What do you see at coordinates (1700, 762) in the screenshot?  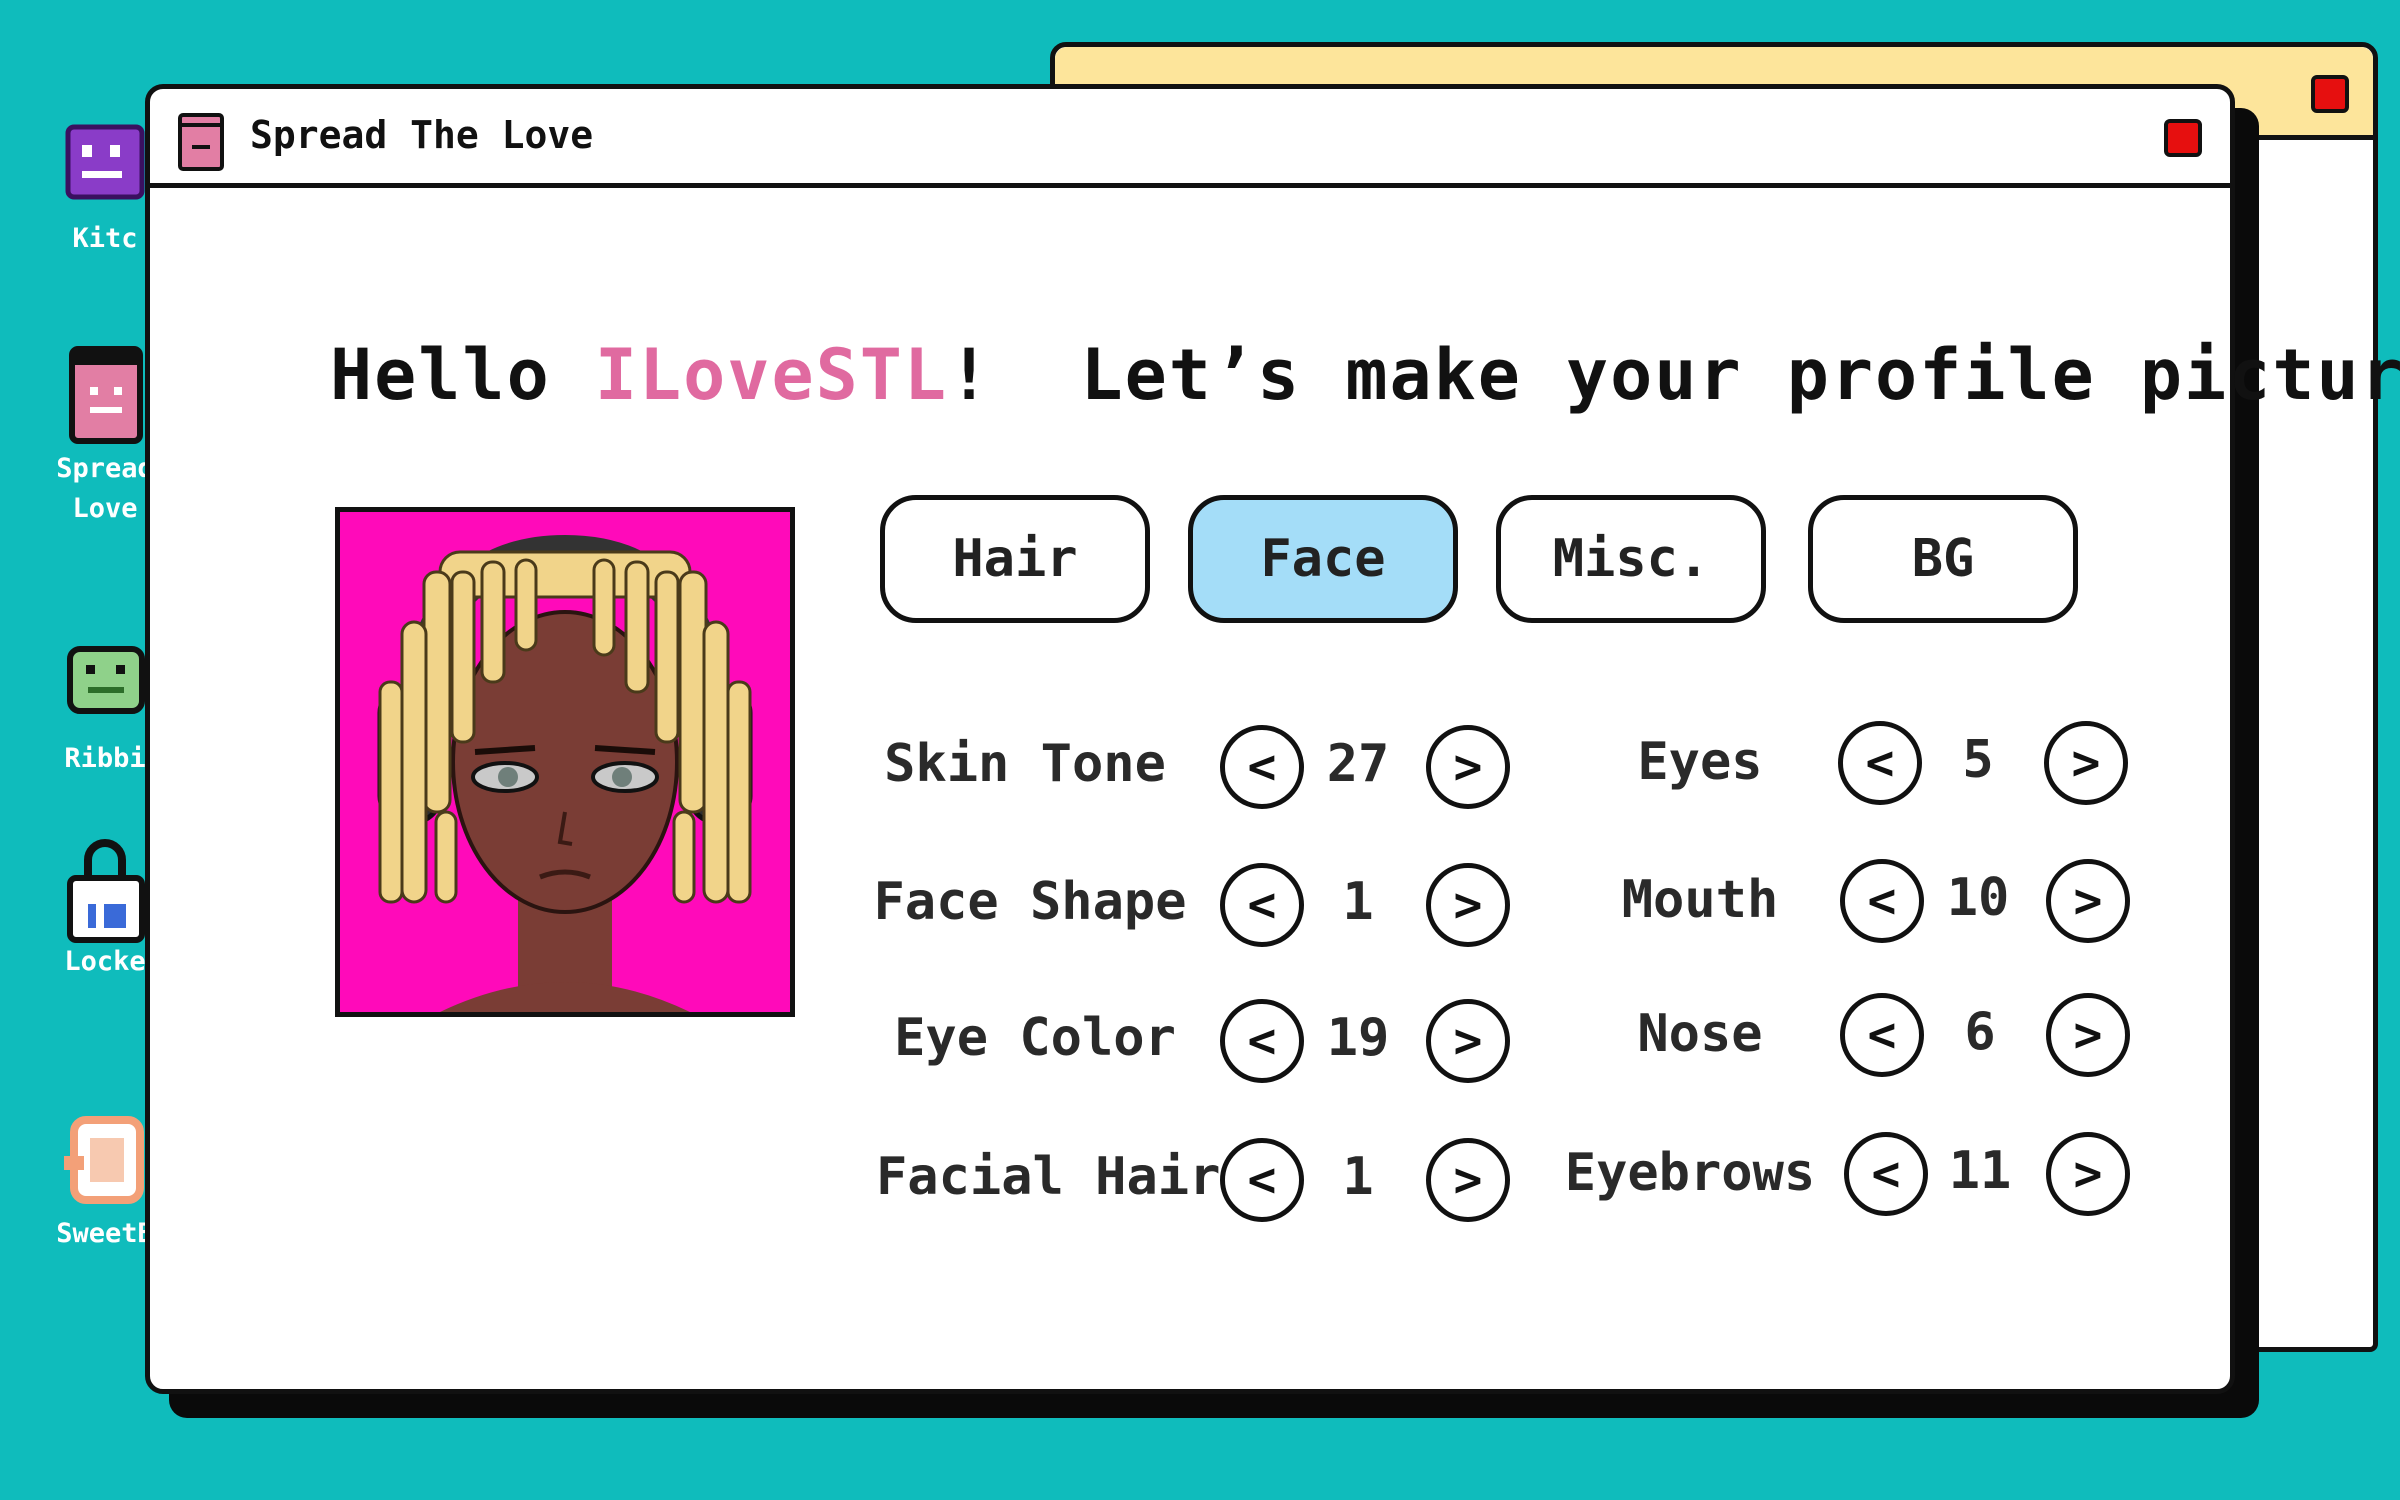 I see `eyes-label: Eyes` at bounding box center [1700, 762].